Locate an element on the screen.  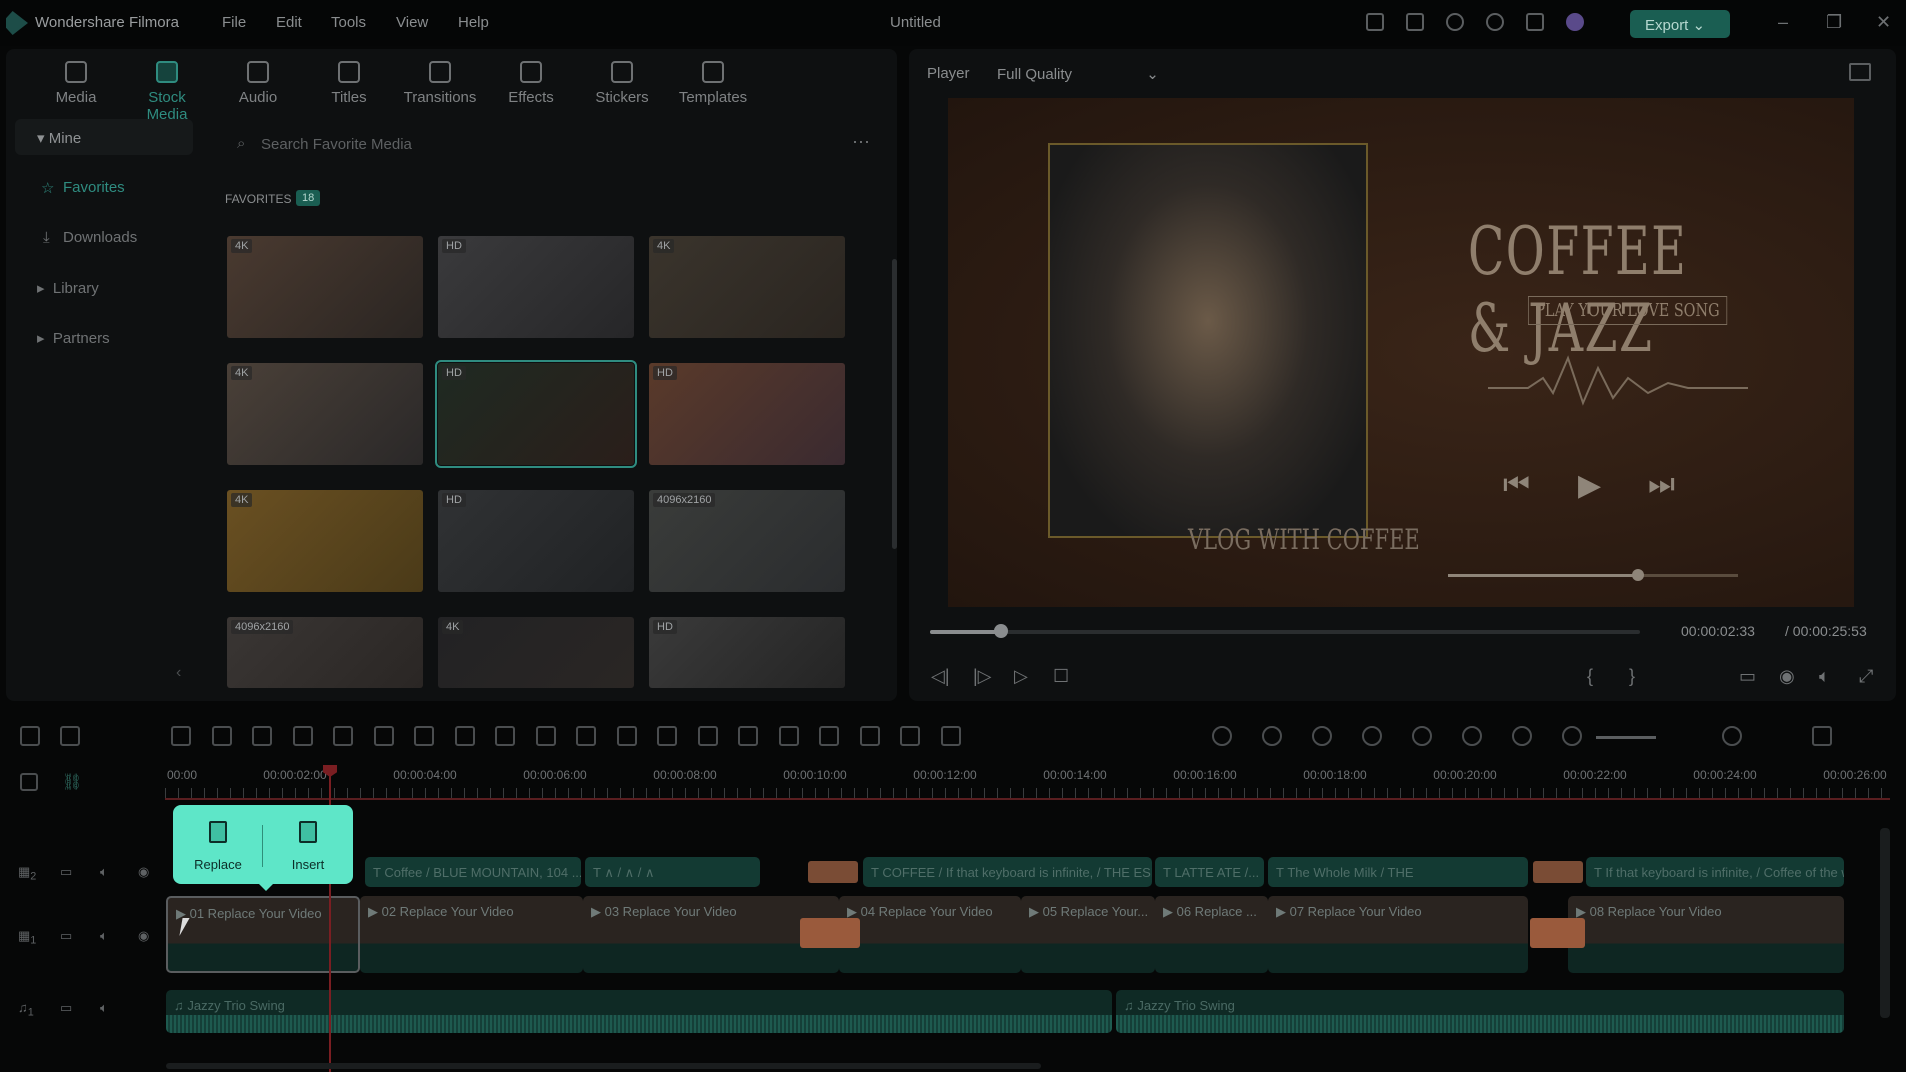
zoom-out-icon is located at coordinates (1572, 736).